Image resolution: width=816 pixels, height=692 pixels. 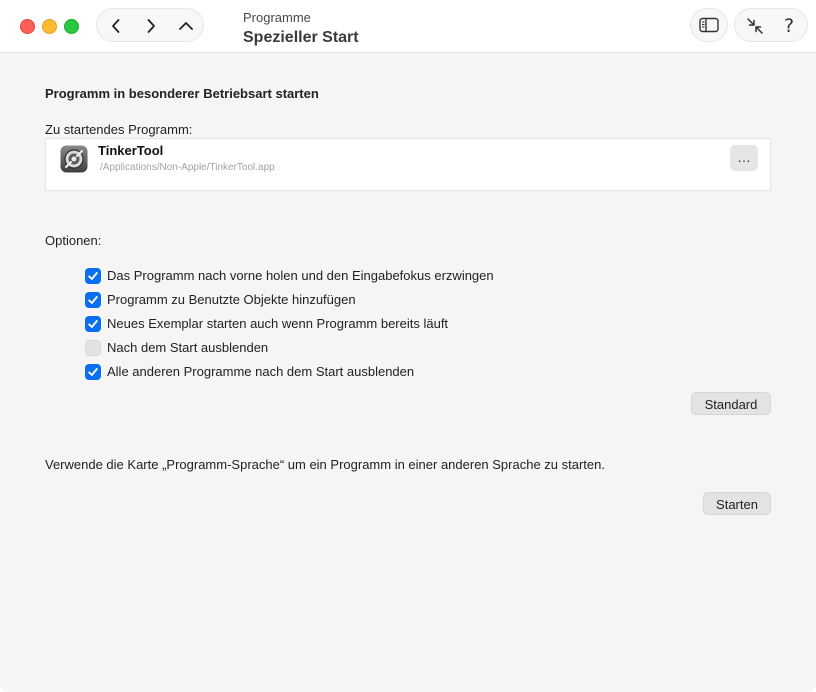 What do you see at coordinates (131, 150) in the screenshot?
I see `program-name: TinkerTool` at bounding box center [131, 150].